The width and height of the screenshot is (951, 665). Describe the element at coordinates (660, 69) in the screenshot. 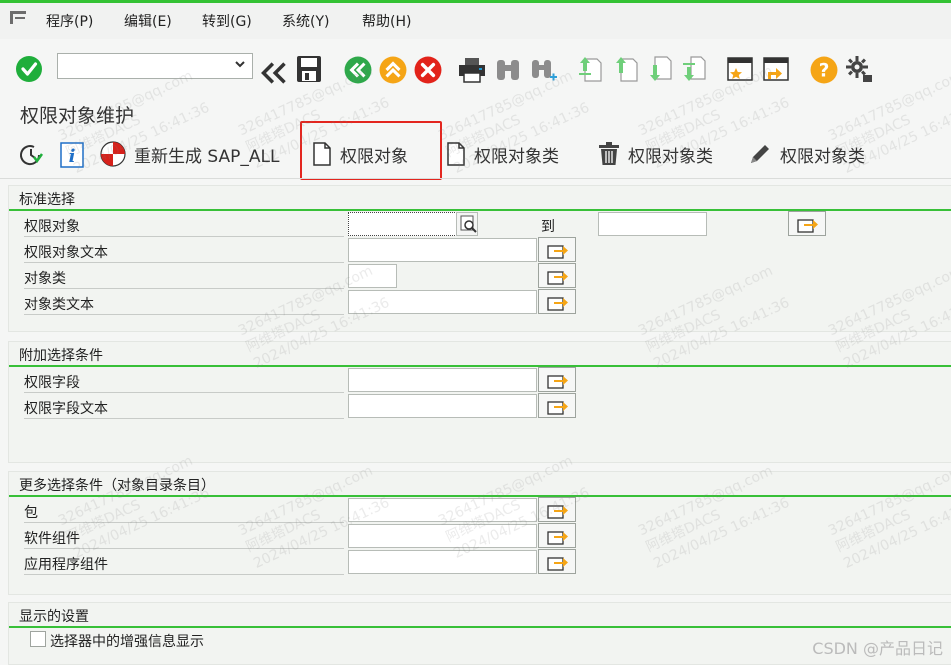

I see `next-page-icon` at that location.